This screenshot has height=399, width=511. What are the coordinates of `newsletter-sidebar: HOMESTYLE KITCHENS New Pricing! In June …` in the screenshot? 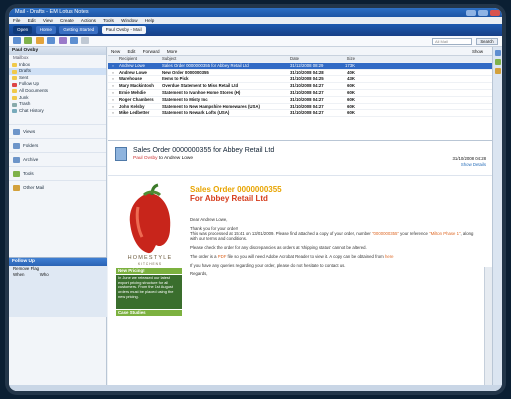 It's located at (149, 283).